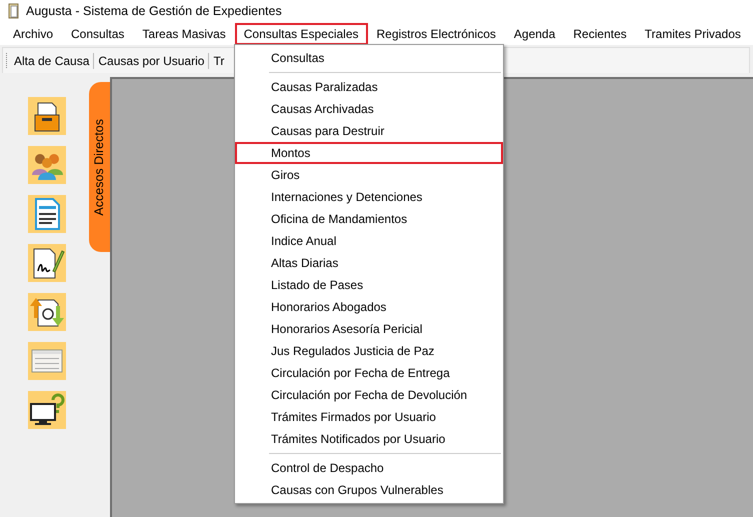 This screenshot has width=753, height=517. What do you see at coordinates (33, 33) in the screenshot?
I see `menu-item: Archivo` at bounding box center [33, 33].